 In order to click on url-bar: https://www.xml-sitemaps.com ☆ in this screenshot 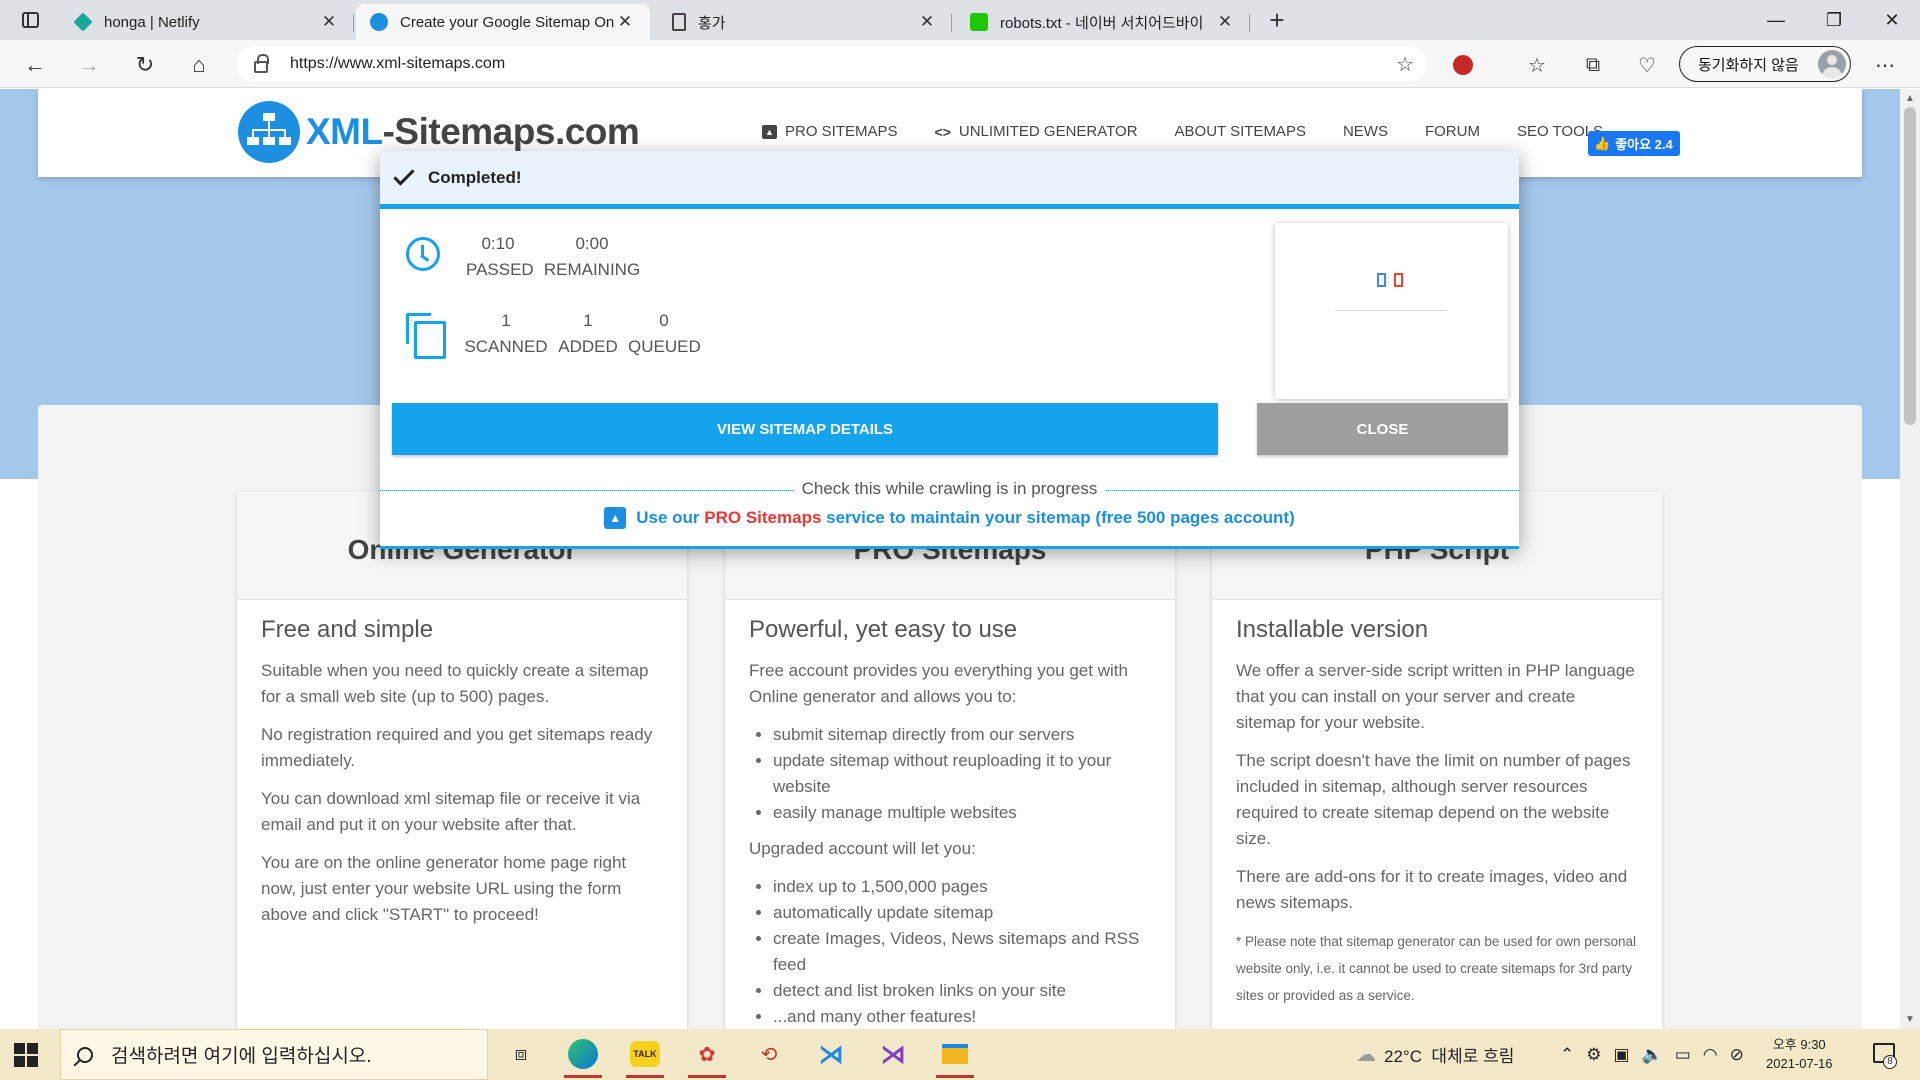, I will do `click(831, 64)`.